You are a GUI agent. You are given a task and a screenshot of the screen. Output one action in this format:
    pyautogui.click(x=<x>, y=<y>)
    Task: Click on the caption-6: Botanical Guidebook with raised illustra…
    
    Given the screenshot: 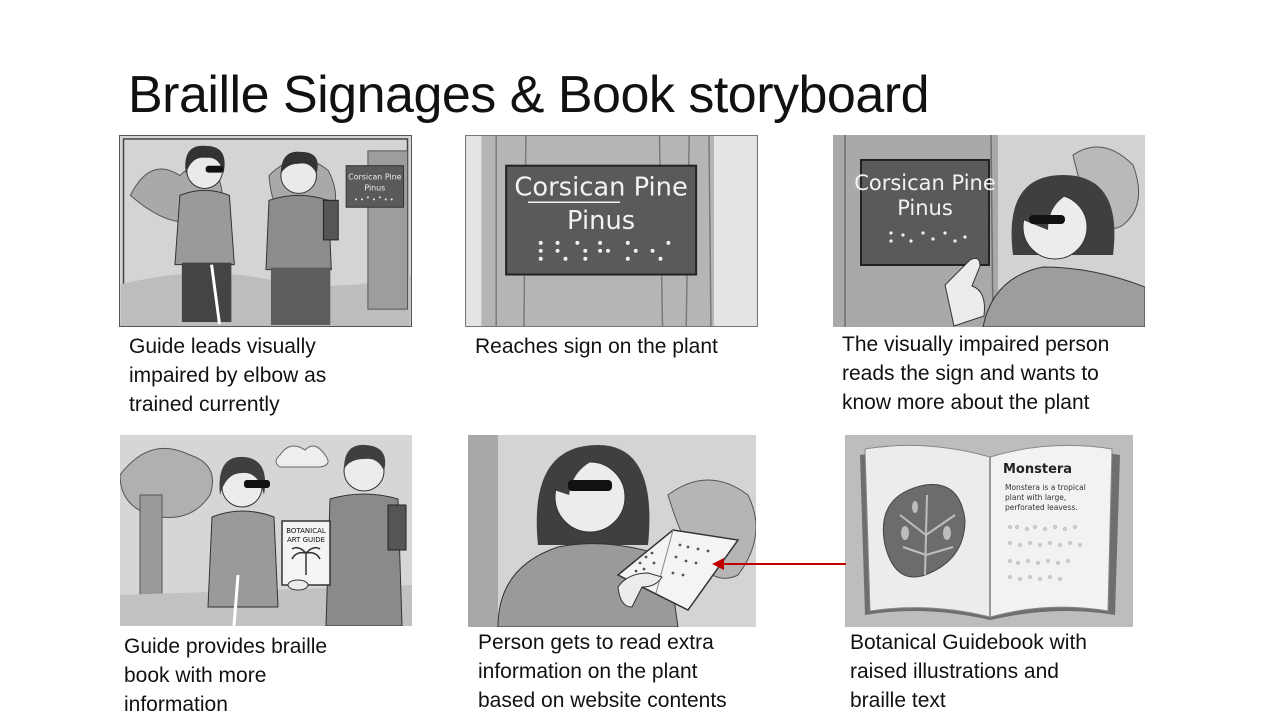 What is the action you would take?
    pyautogui.click(x=968, y=671)
    